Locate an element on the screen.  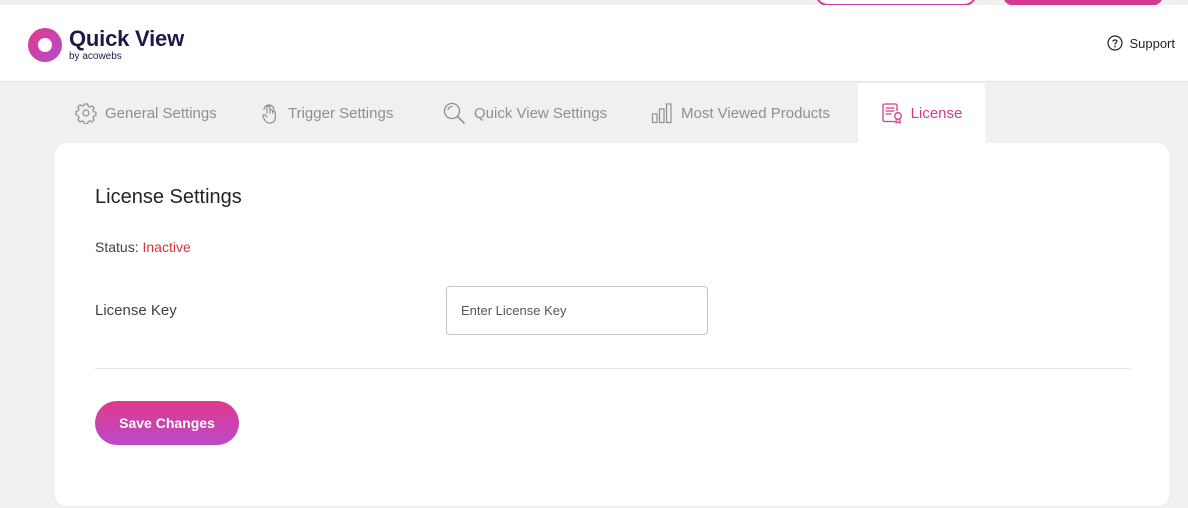
brand-logo: Quick View by acowebs is located at coordinates (106, 45).